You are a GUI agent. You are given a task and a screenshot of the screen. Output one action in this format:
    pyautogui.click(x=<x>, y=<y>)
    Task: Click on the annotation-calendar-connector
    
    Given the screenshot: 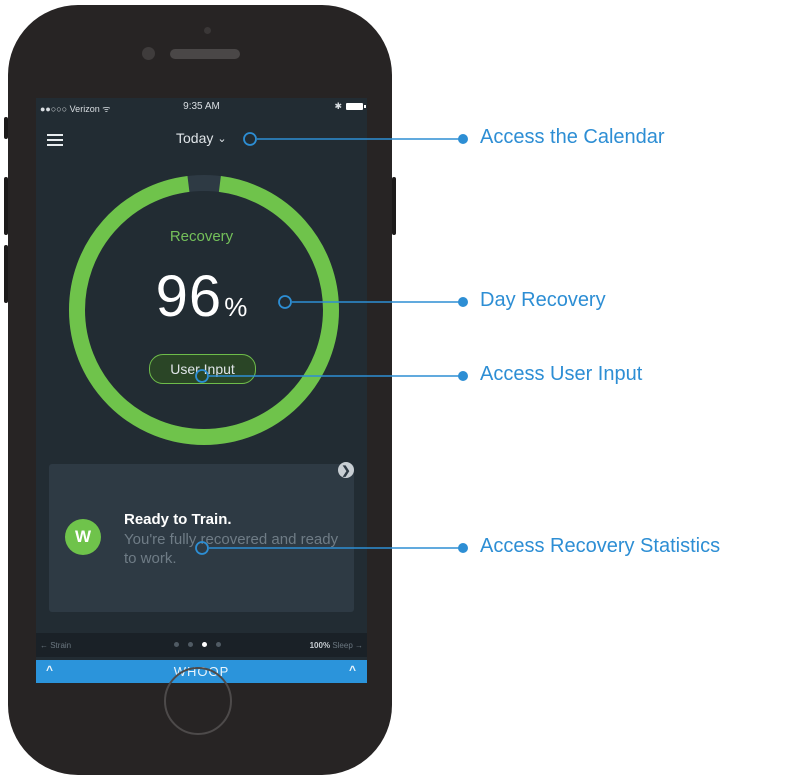 What is the action you would take?
    pyautogui.click(x=355, y=139)
    